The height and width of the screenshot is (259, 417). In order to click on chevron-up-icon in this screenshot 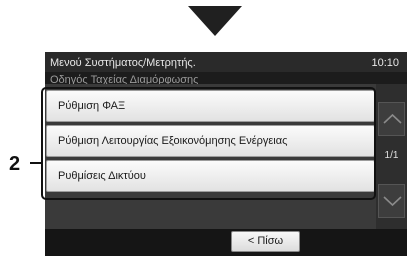, I will do `click(392, 118)`.